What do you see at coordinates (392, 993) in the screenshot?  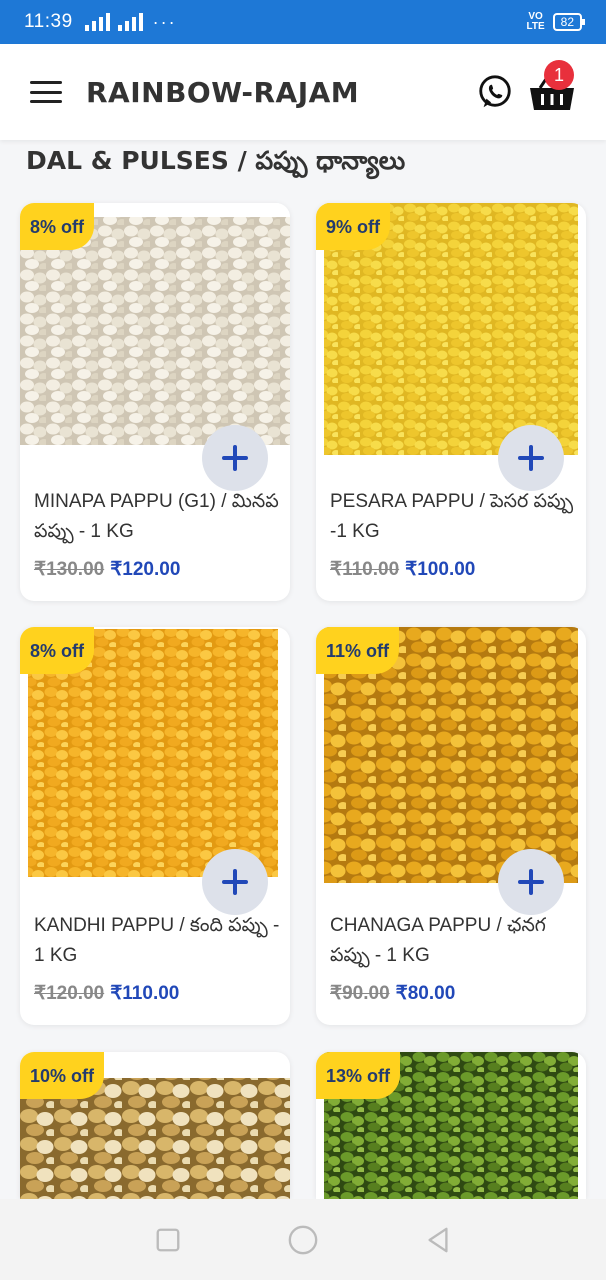 I see `price-row: ₹90.00 ₹80.00` at bounding box center [392, 993].